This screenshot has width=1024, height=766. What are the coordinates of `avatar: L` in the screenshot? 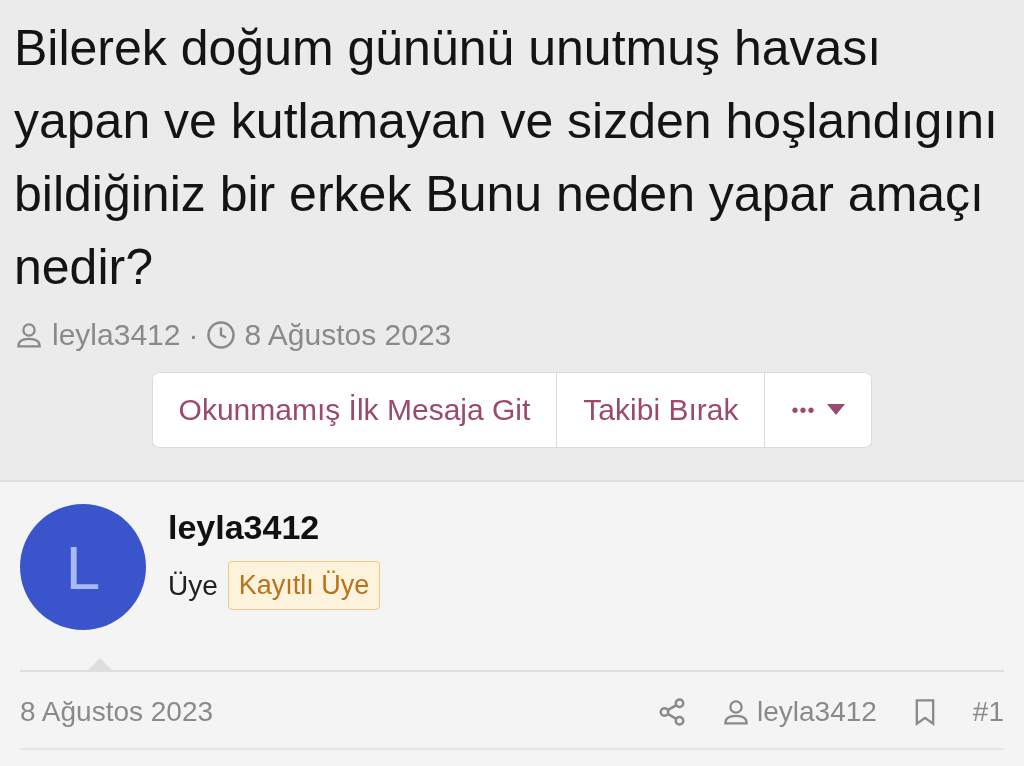 It's located at (83, 567).